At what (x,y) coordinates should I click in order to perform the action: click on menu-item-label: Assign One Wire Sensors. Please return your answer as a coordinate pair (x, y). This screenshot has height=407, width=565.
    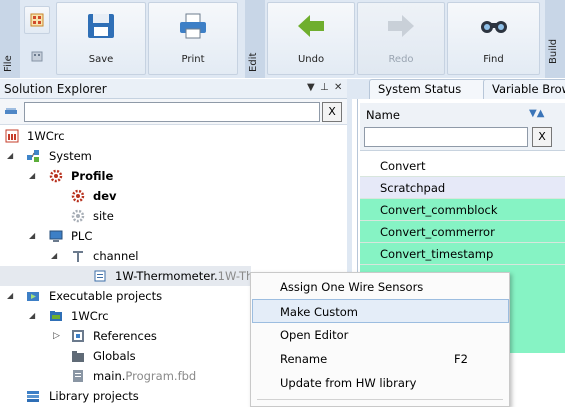
    Looking at the image, I should click on (352, 287).